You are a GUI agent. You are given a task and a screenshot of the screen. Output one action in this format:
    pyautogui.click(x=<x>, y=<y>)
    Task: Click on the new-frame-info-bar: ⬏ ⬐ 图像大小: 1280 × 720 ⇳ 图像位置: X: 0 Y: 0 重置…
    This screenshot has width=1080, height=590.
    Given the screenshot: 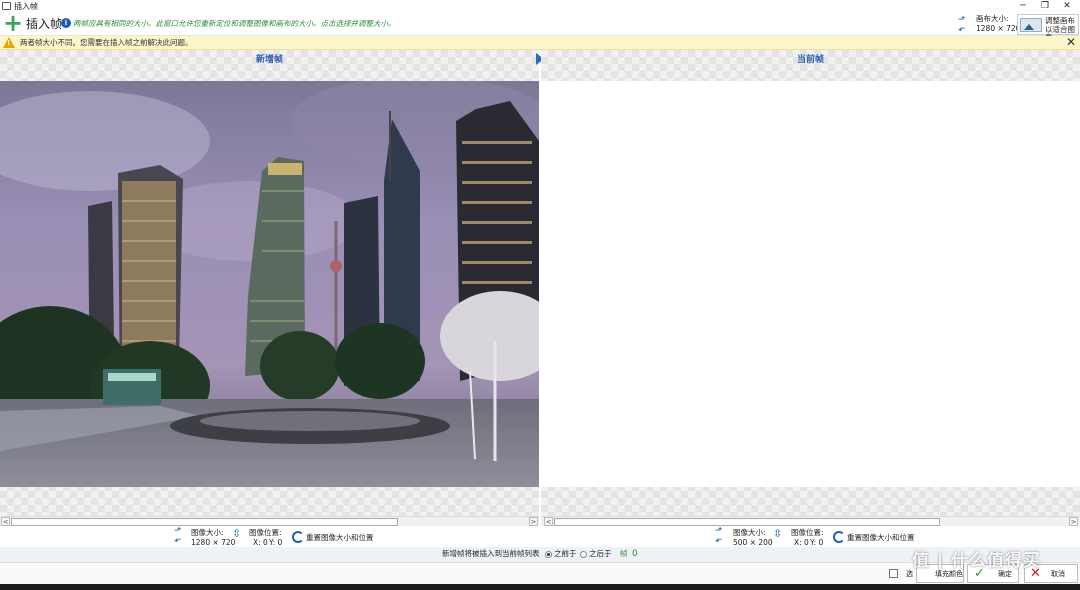 What is the action you would take?
    pyautogui.click(x=269, y=537)
    